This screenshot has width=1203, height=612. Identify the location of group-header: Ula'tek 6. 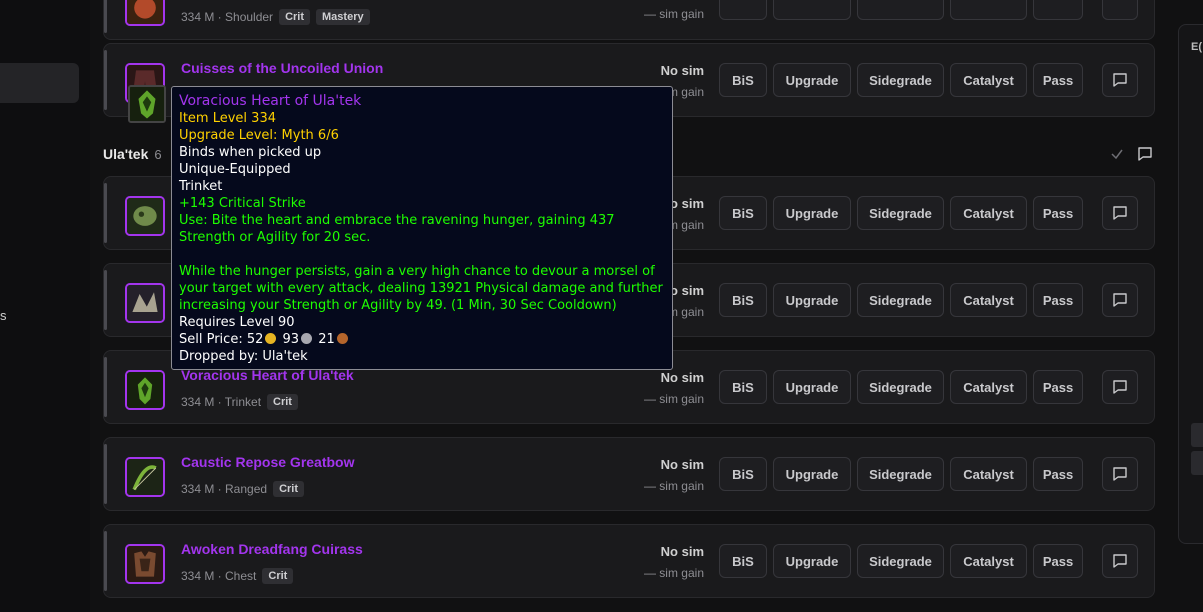
(132, 154).